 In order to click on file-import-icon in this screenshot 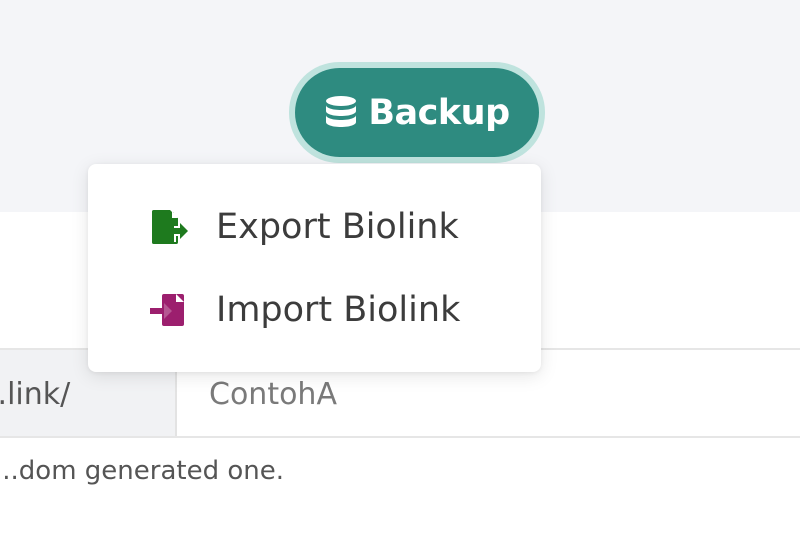, I will do `click(172, 310)`.